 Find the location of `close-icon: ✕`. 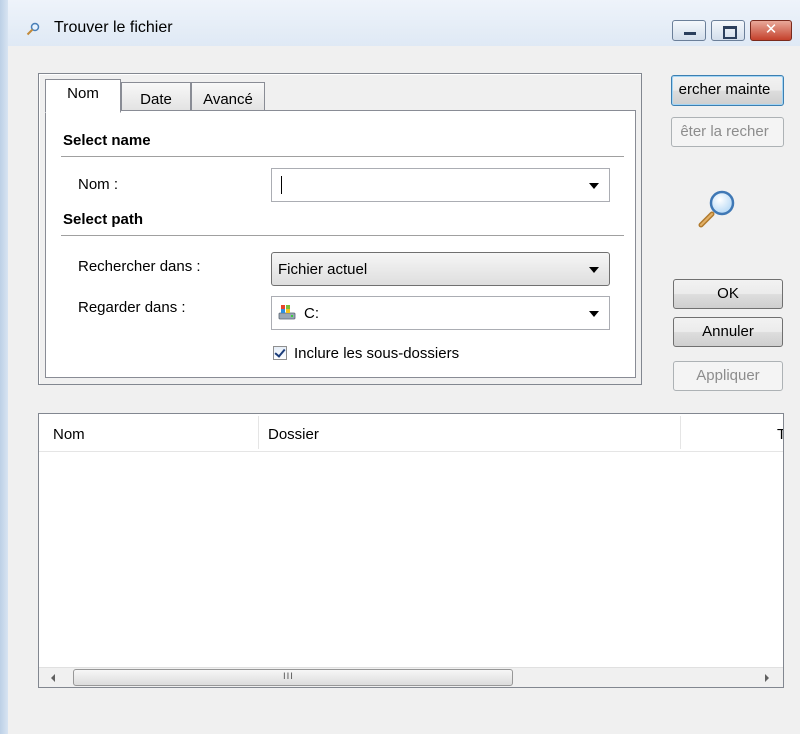

close-icon: ✕ is located at coordinates (771, 29).